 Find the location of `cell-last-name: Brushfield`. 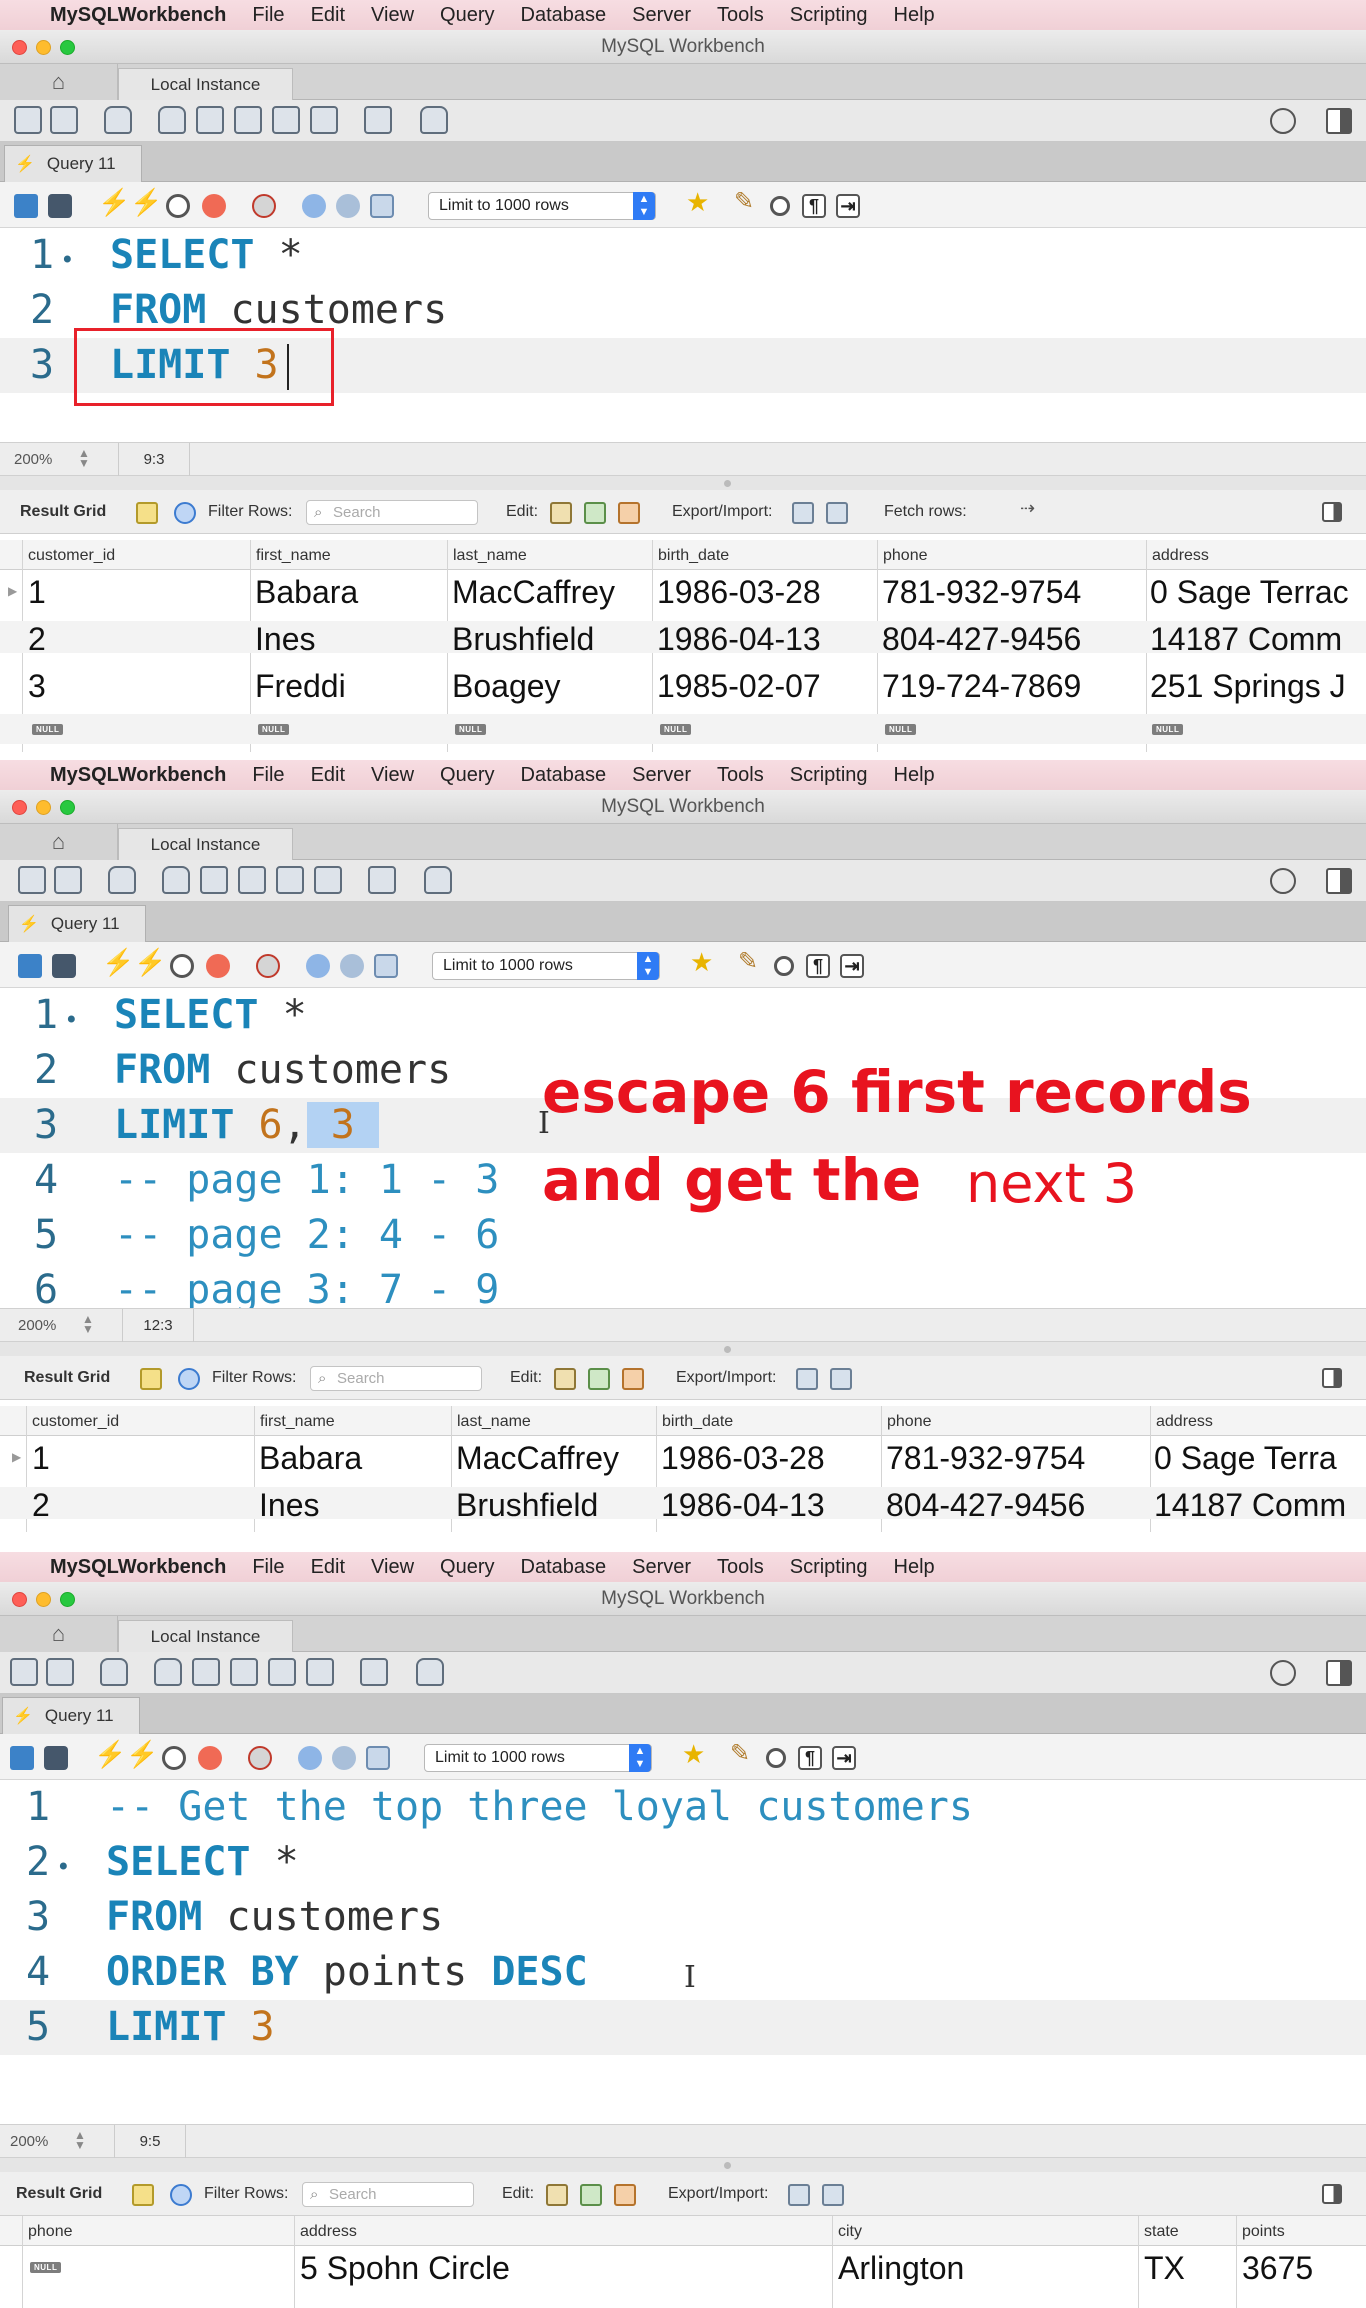

cell-last-name: Brushfield is located at coordinates (527, 1505).